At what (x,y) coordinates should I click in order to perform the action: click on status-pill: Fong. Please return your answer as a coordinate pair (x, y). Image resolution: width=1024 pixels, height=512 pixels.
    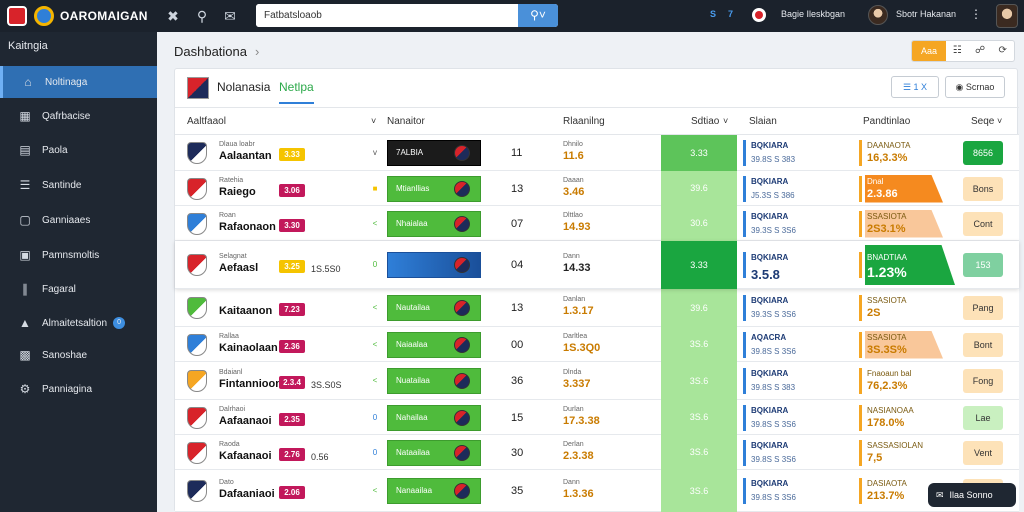
    Looking at the image, I should click on (983, 381).